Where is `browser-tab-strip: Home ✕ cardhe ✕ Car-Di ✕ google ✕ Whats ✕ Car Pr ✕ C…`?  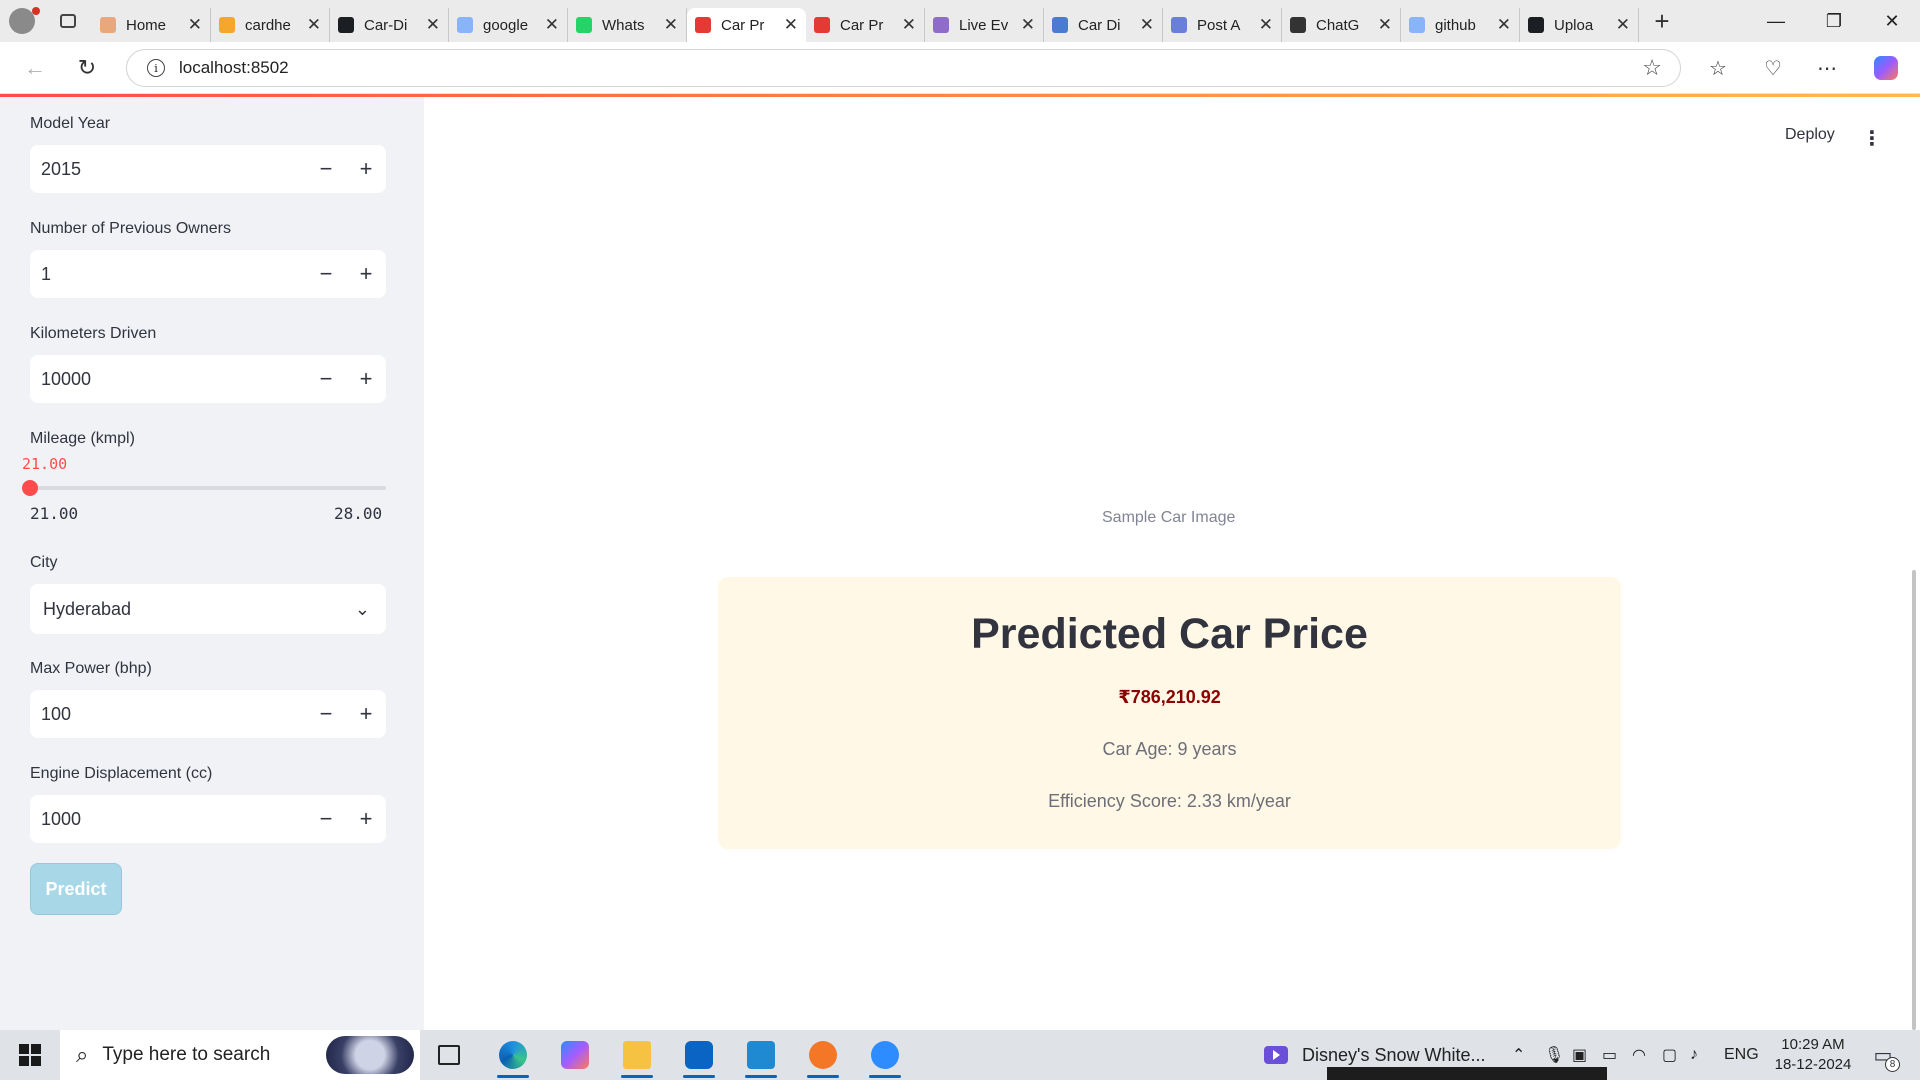 browser-tab-strip: Home ✕ cardhe ✕ Car-Di ✕ google ✕ Whats ✕ Car Pr ✕ C… is located at coordinates (960, 21).